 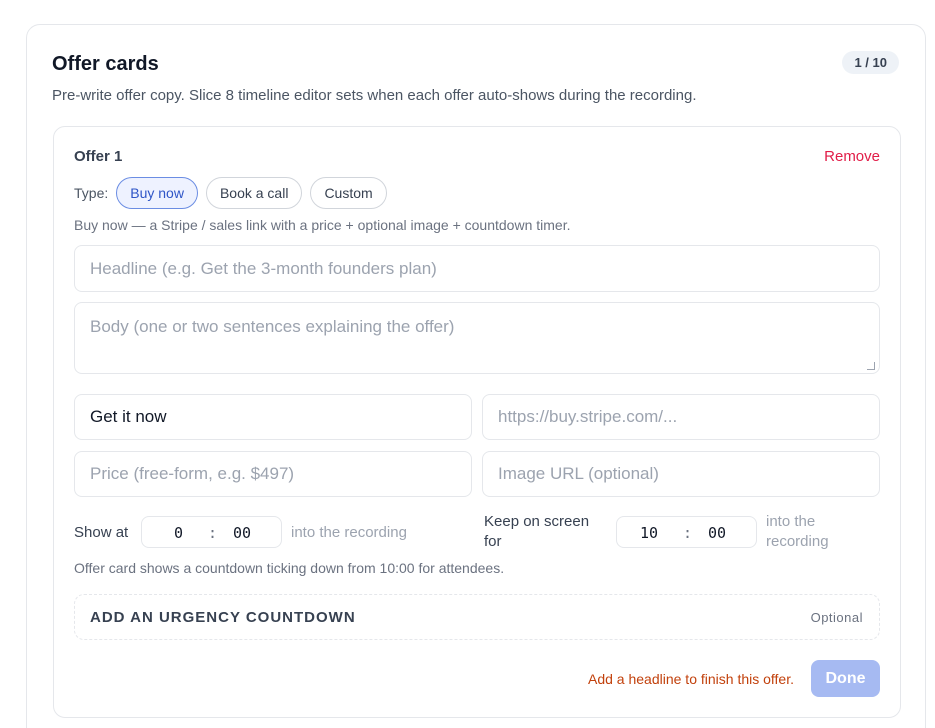 I want to click on image-url-input: Image URL (optional), so click(x=681, y=474).